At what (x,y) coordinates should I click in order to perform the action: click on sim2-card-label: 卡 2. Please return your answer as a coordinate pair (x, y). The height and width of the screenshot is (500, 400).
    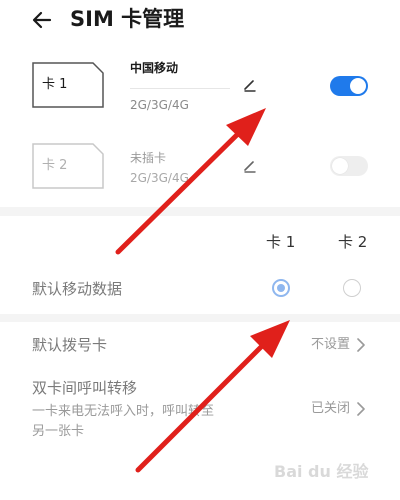
    Looking at the image, I should click on (55, 165).